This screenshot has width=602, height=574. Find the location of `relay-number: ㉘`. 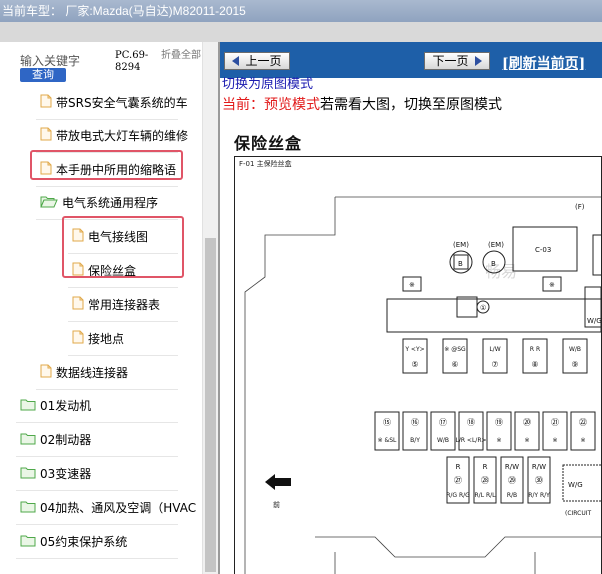

relay-number: ㉘ is located at coordinates (485, 480).